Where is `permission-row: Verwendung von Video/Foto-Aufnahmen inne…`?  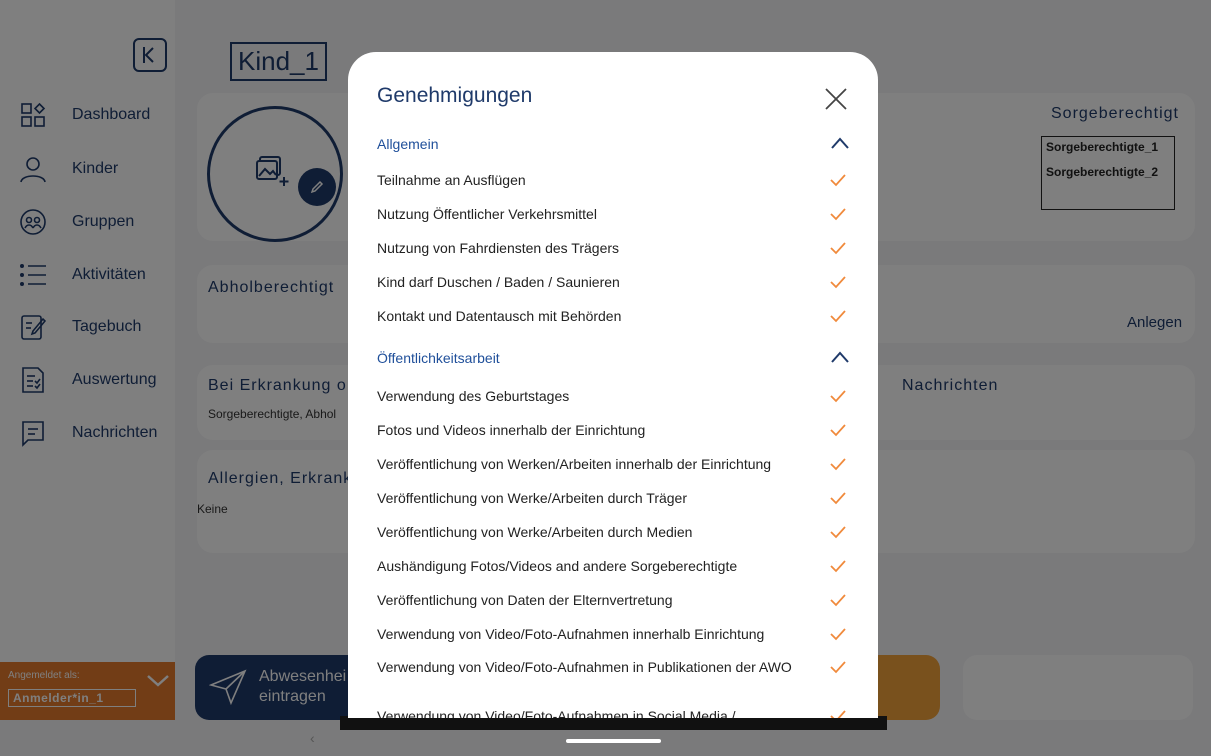
permission-row: Verwendung von Video/Foto-Aufnahmen inne… is located at coordinates (616, 642).